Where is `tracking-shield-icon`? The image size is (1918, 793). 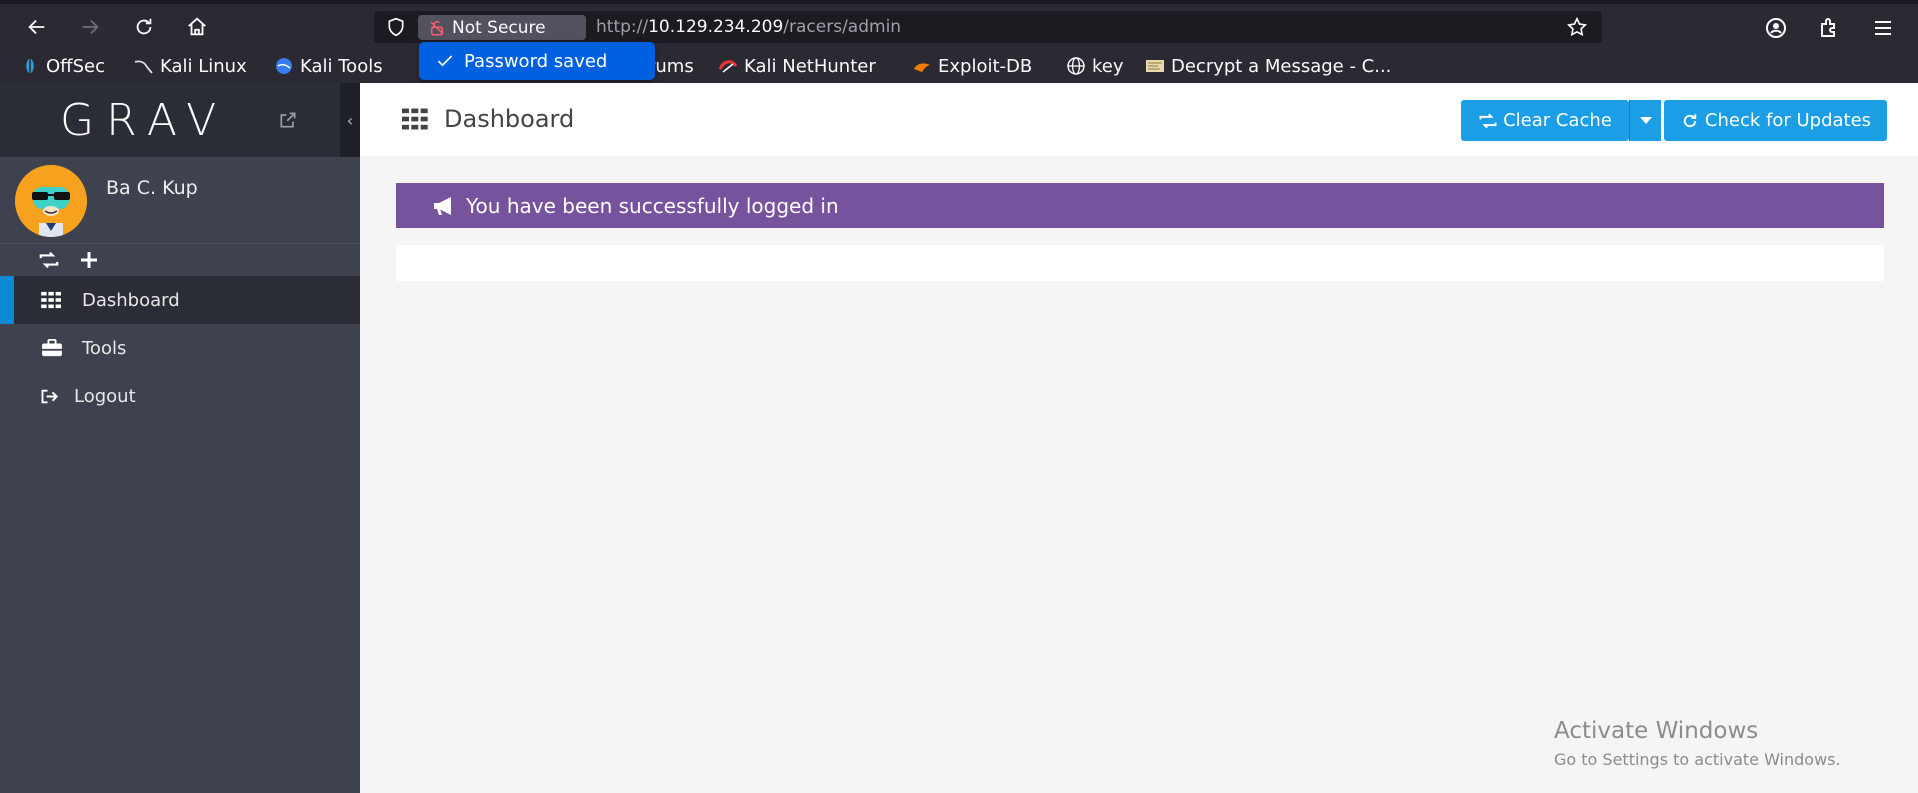 tracking-shield-icon is located at coordinates (396, 27).